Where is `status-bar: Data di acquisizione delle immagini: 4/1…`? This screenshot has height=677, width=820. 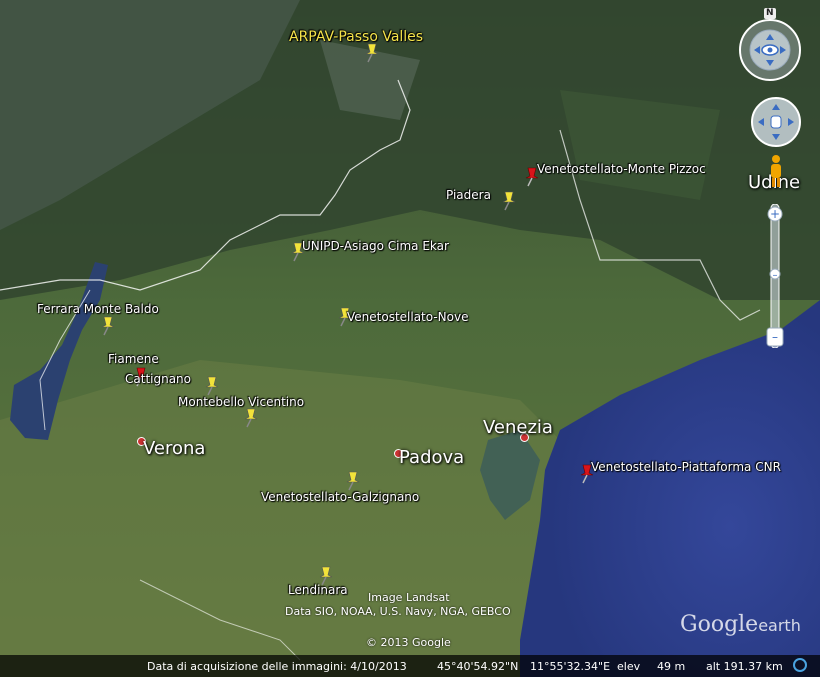 status-bar: Data di acquisizione delle immagini: 4/1… is located at coordinates (410, 666).